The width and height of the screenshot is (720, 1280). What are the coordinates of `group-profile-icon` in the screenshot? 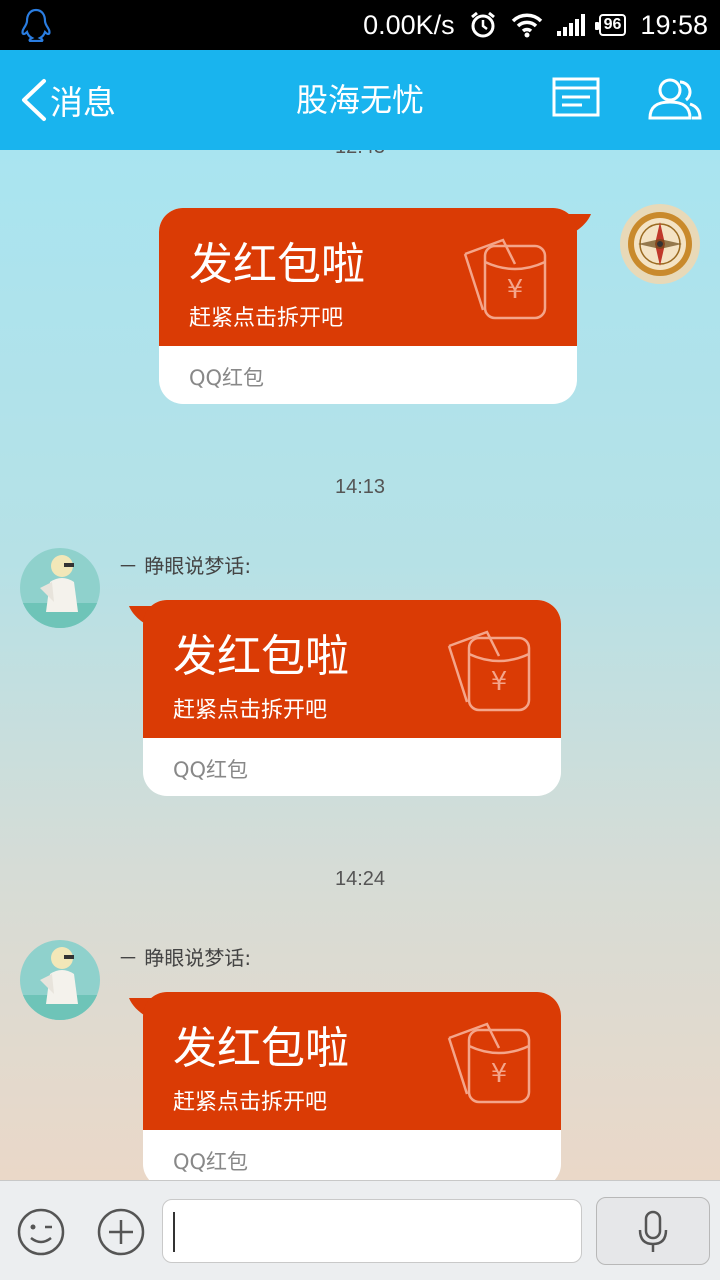 It's located at (576, 97).